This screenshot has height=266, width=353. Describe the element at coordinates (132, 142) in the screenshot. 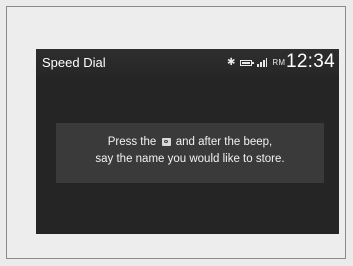

I see `message-line1-before: Press the` at that location.